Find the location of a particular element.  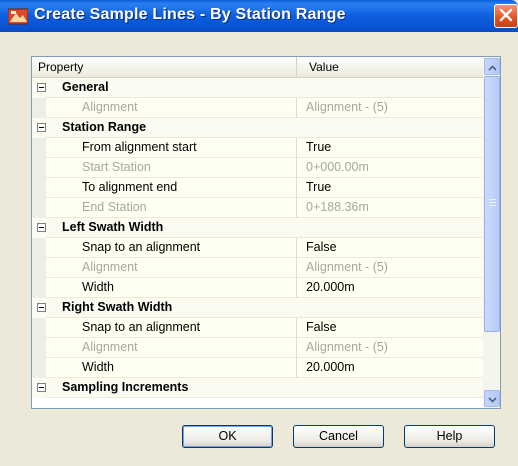

app-icon is located at coordinates (18, 16).